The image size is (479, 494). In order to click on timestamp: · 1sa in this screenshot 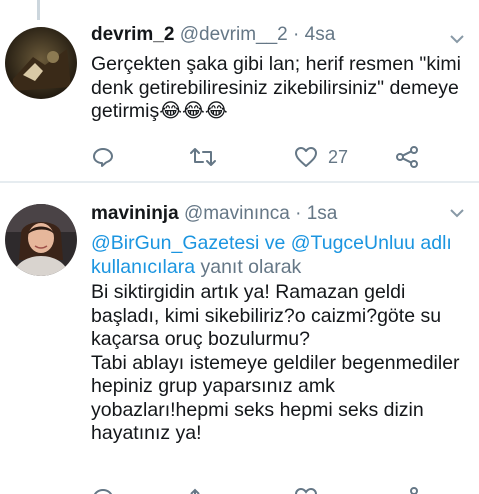, I will do `click(316, 213)`.